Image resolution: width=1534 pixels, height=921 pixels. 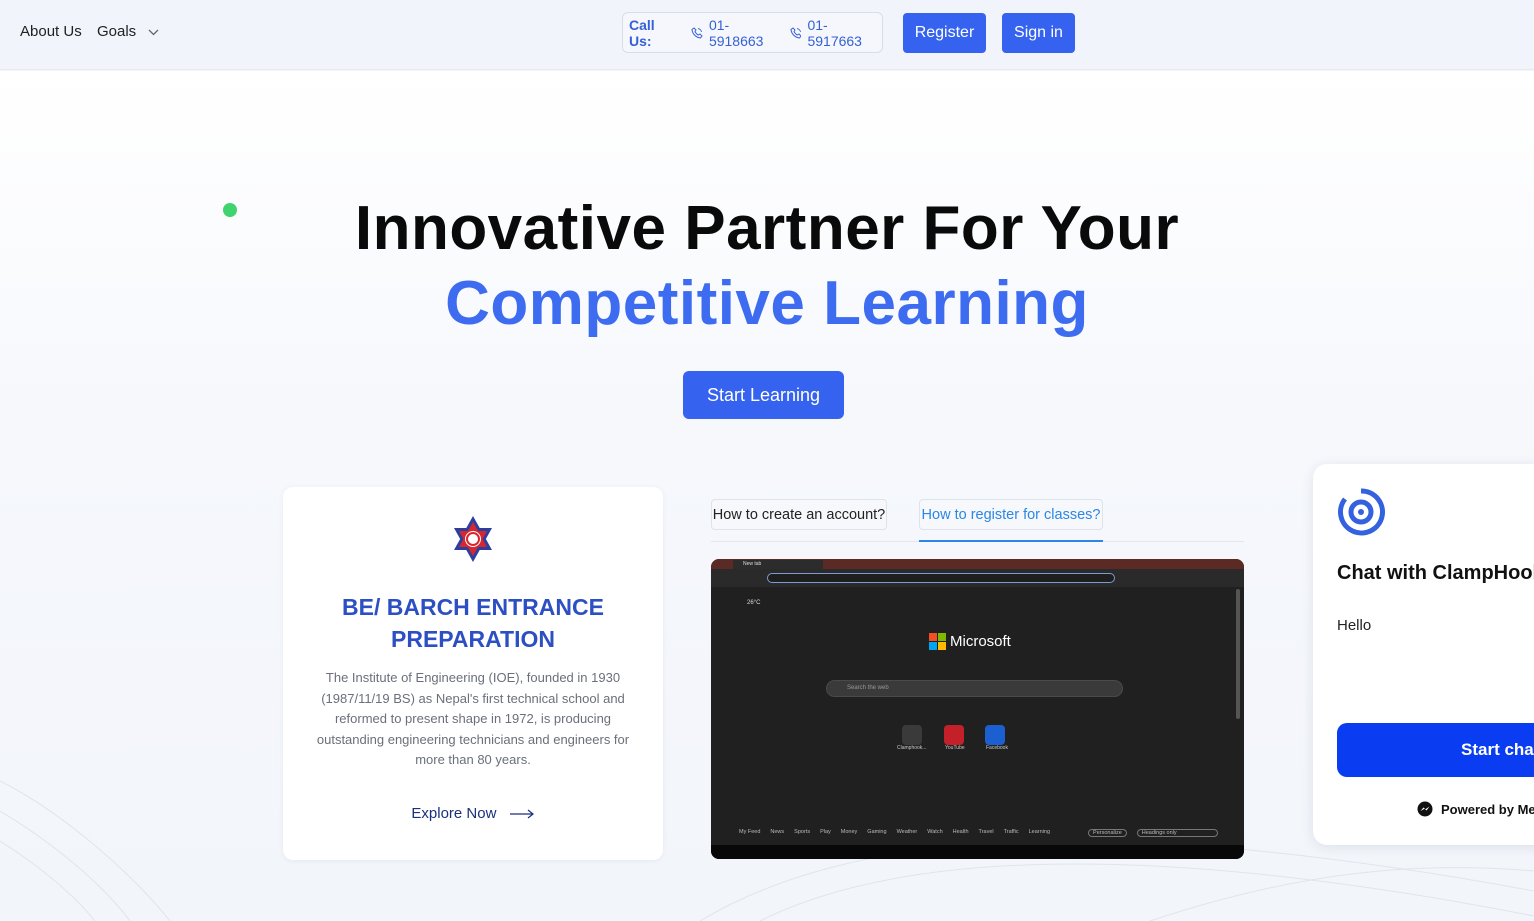 What do you see at coordinates (935, 832) in the screenshot?
I see `feed-item: Watch` at bounding box center [935, 832].